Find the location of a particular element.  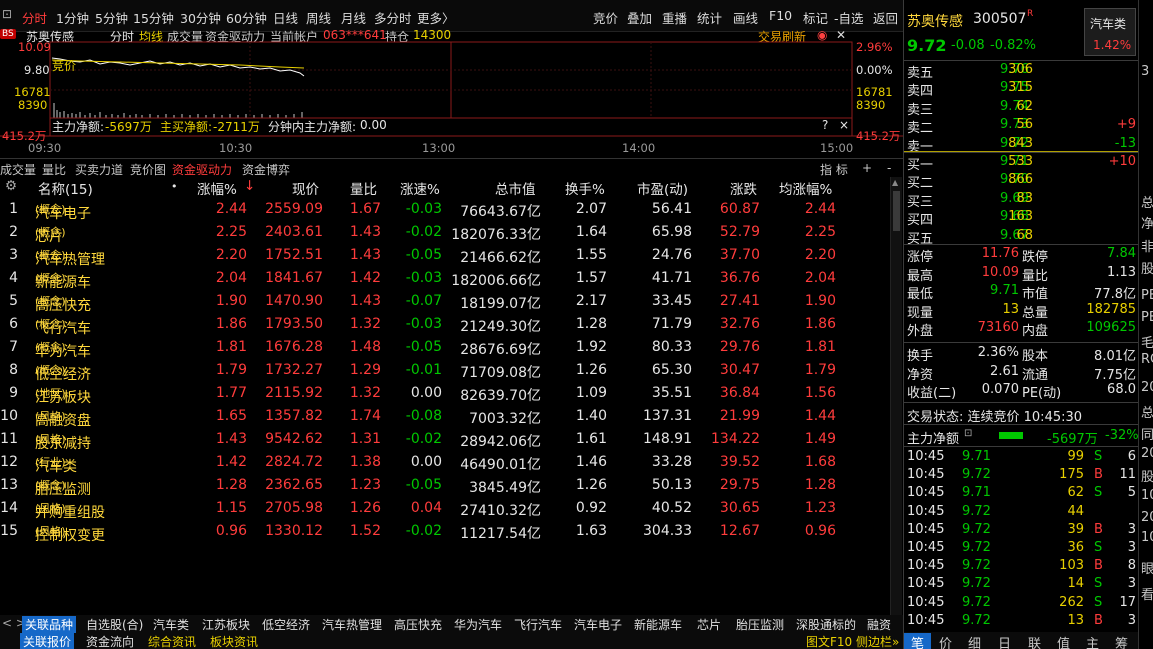

sector-name-cell: 控制权变更 (风格) is located at coordinates (70, 533).